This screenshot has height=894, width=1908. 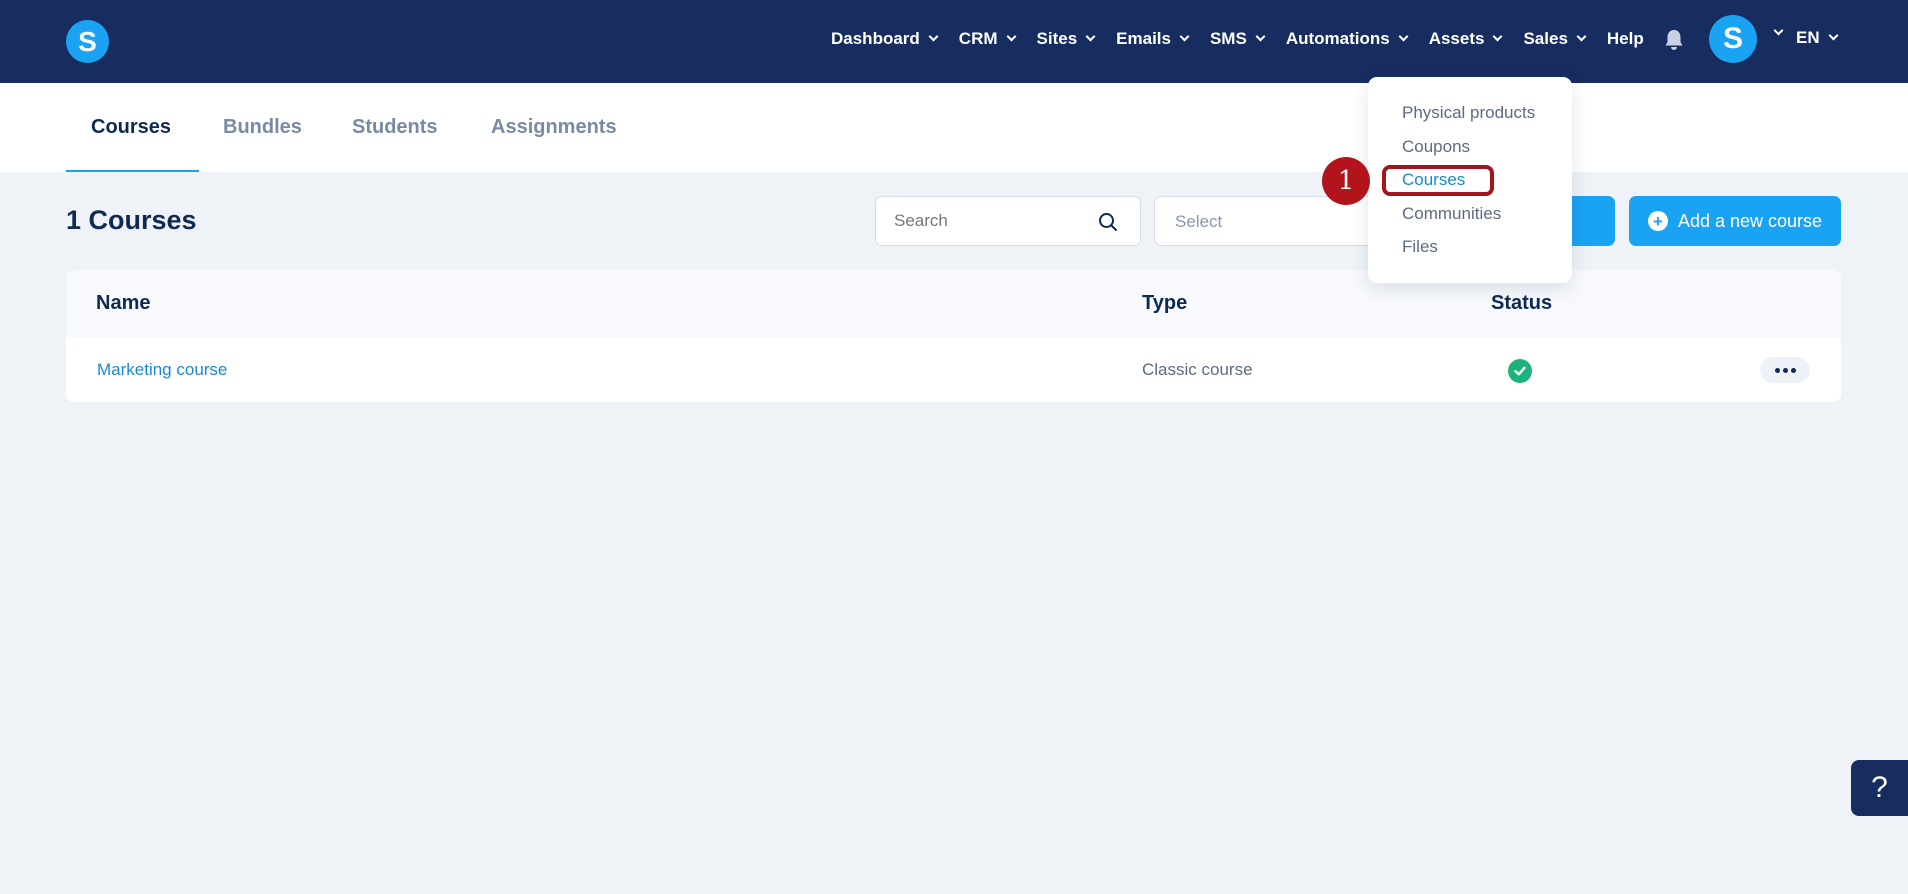 What do you see at coordinates (1164, 303) in the screenshot?
I see `column-header-type: Type` at bounding box center [1164, 303].